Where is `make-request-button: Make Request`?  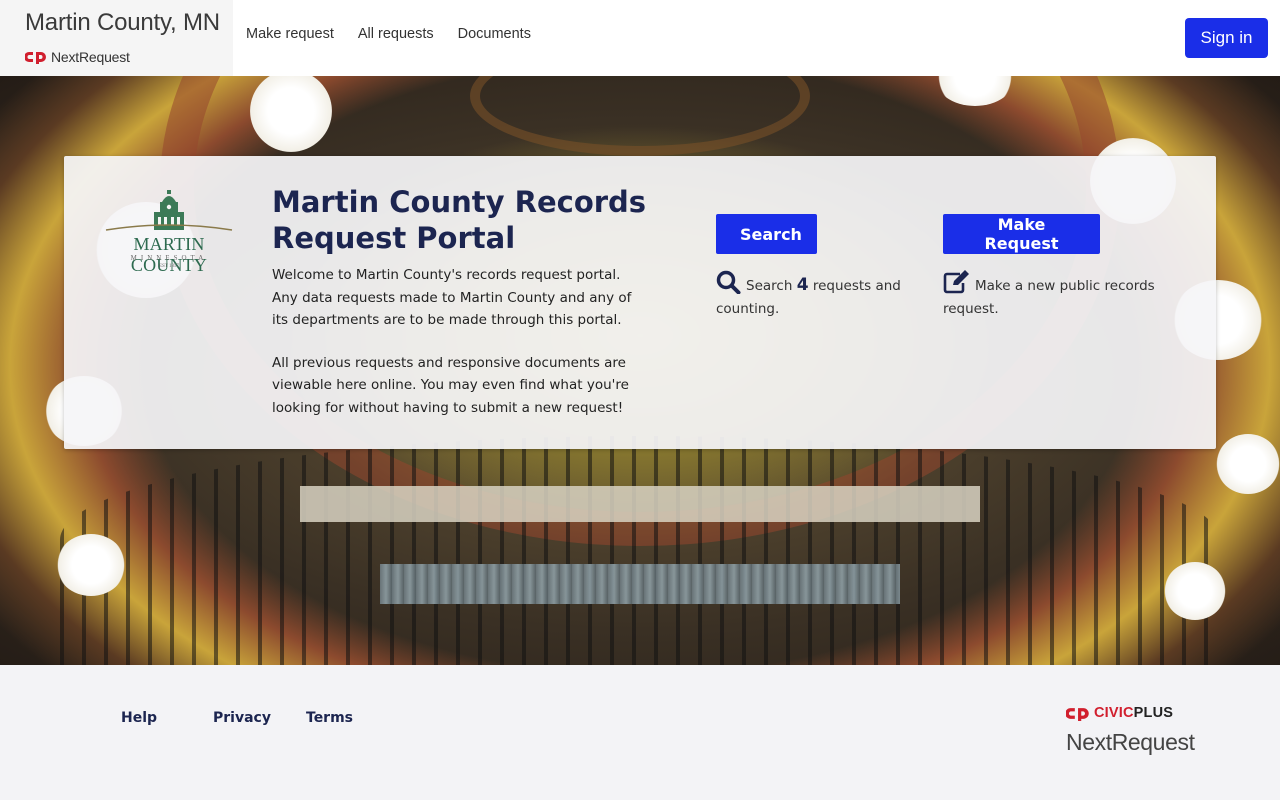 make-request-button: Make Request is located at coordinates (1021, 234).